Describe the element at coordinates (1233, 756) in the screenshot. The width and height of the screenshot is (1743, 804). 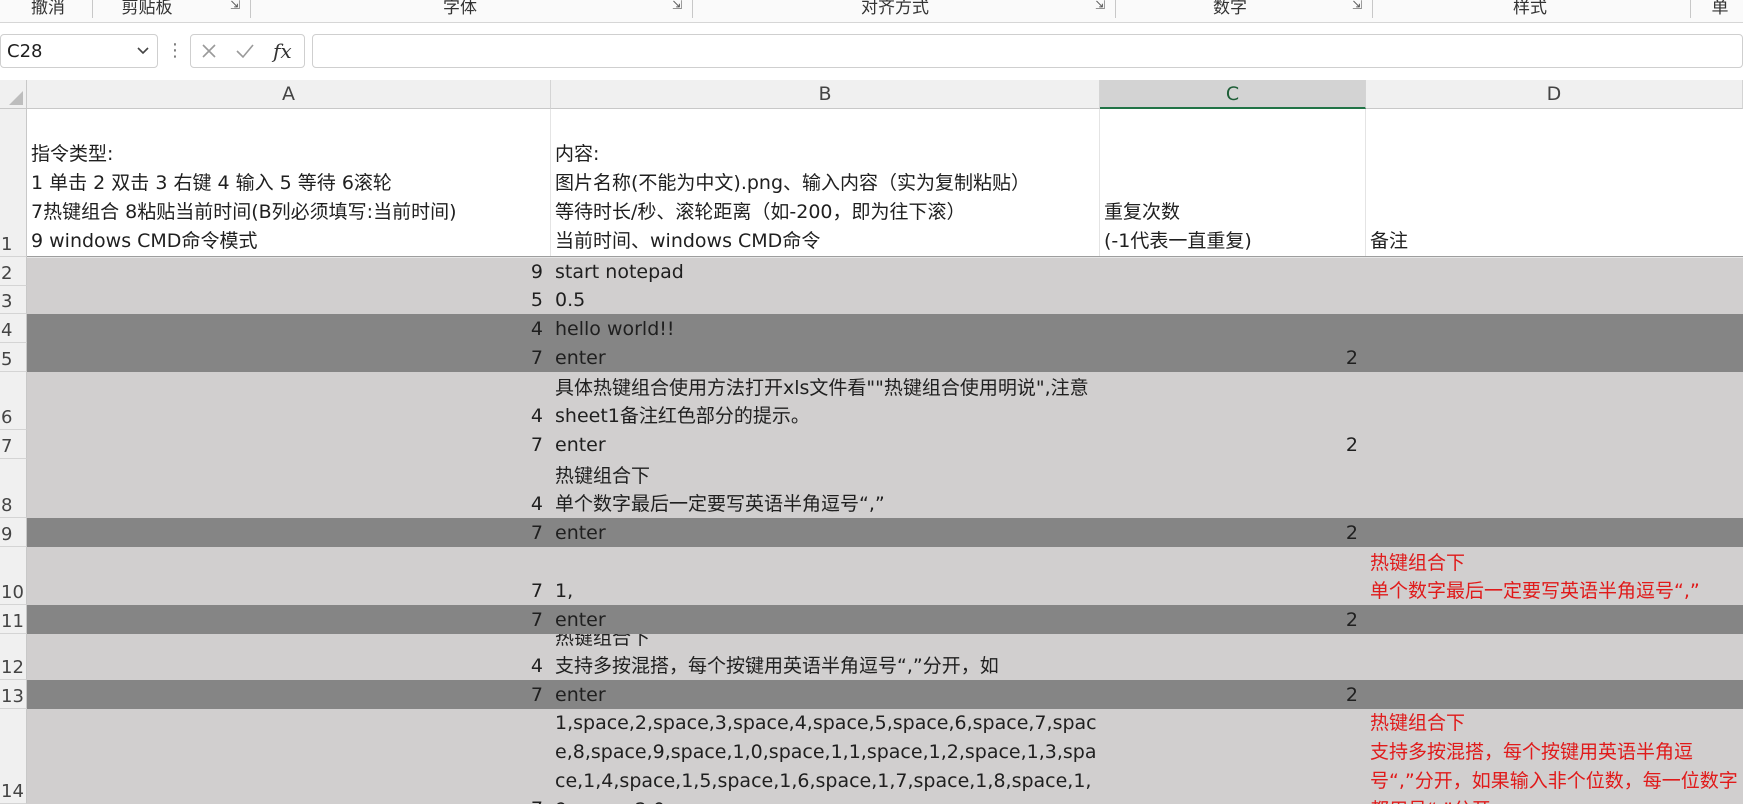
I see `cell-c14` at that location.